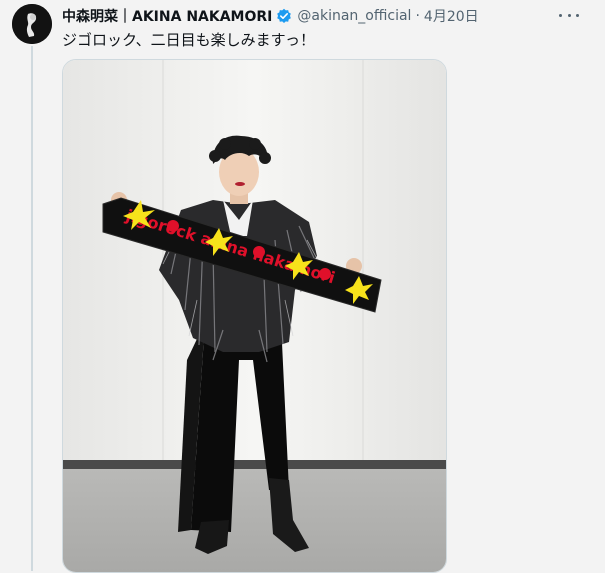 This screenshot has height=573, width=605. Describe the element at coordinates (569, 15) in the screenshot. I see `more-options-icon` at that location.